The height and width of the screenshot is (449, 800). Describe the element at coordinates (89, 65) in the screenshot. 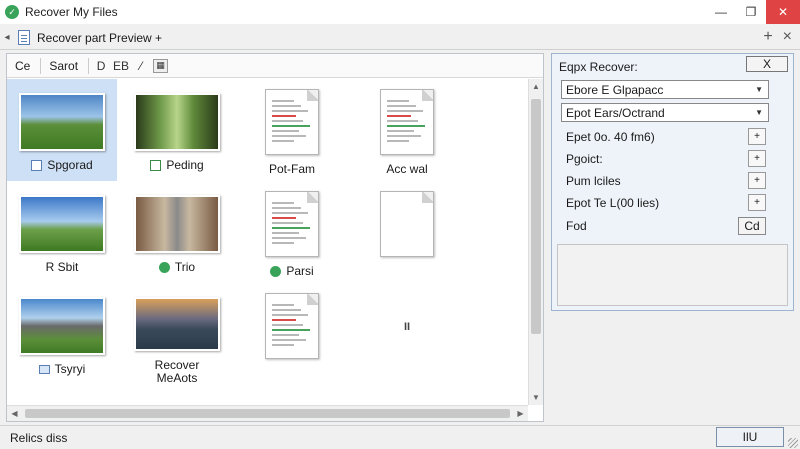

I see `toolbar-divider` at that location.